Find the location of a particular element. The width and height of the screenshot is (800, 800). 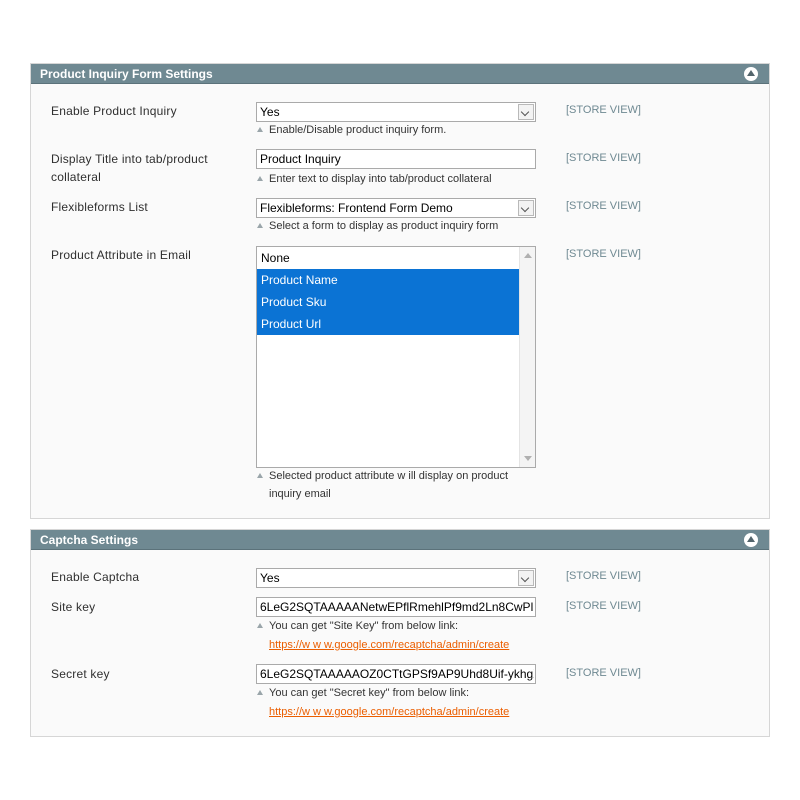

enable-captcha-label: Enable Captcha is located at coordinates (95, 577).